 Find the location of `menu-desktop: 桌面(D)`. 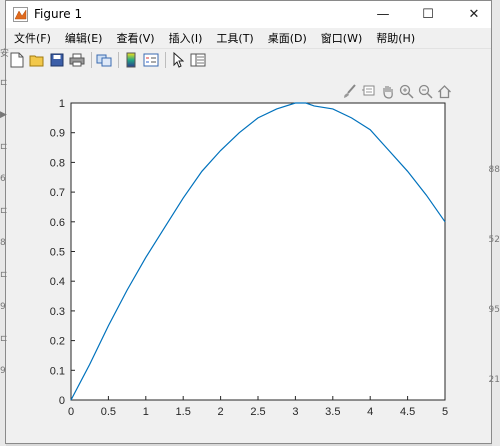

menu-desktop: 桌面(D) is located at coordinates (287, 38).